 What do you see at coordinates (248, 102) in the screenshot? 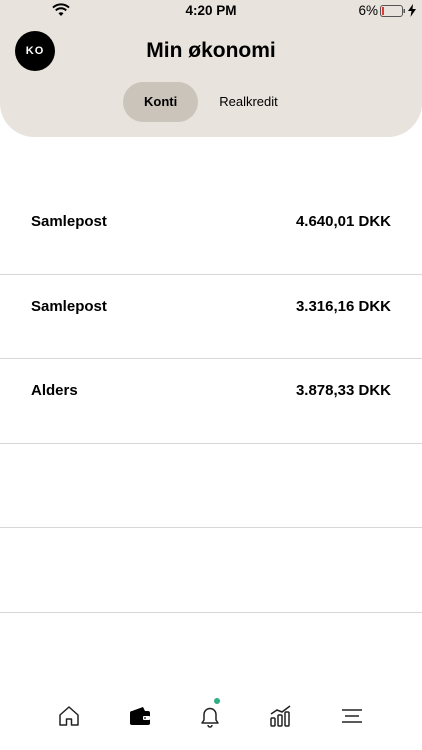
I see `tab-realkredit: Realkredit` at bounding box center [248, 102].